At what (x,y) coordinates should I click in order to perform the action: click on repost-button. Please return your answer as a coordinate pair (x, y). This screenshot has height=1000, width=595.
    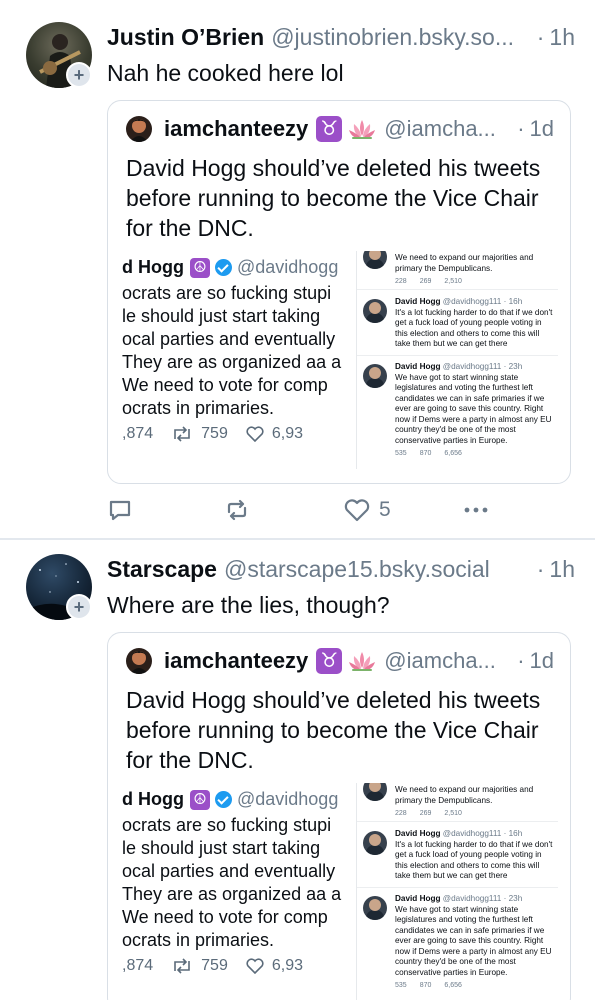
    Looking at the image, I should click on (237, 510).